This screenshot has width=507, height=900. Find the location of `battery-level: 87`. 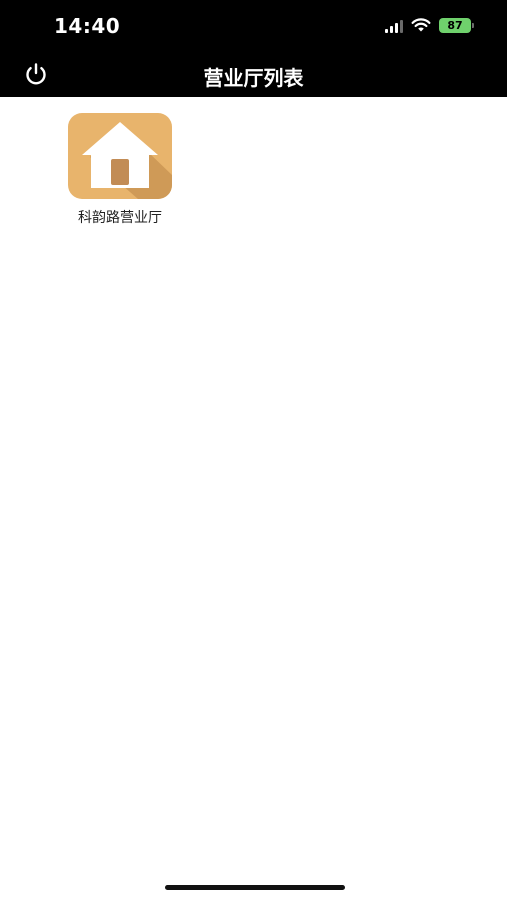

battery-level: 87 is located at coordinates (455, 25).